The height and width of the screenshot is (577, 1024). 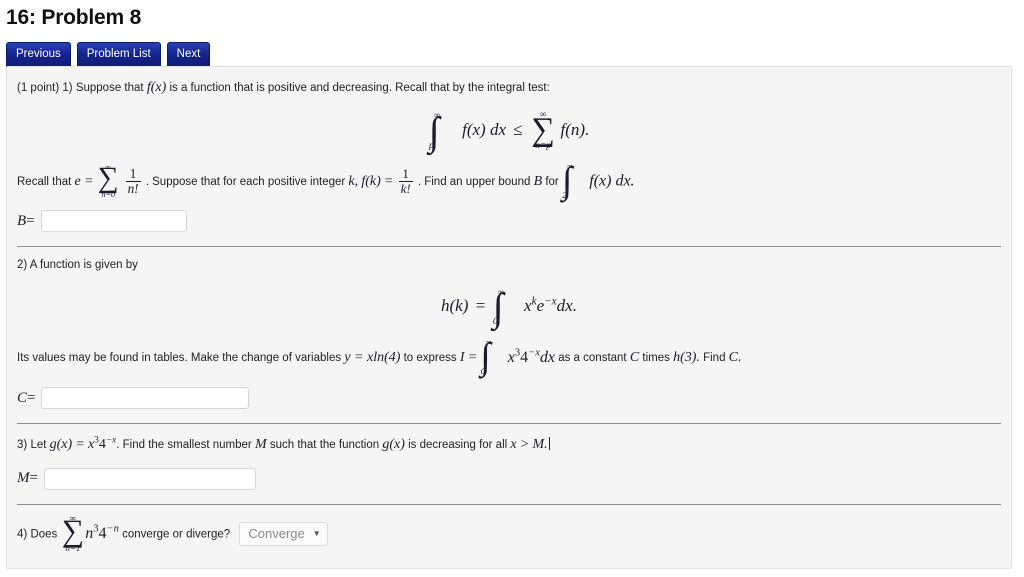 I want to click on part-2-prompt-text: A function is given by, so click(x=83, y=265).